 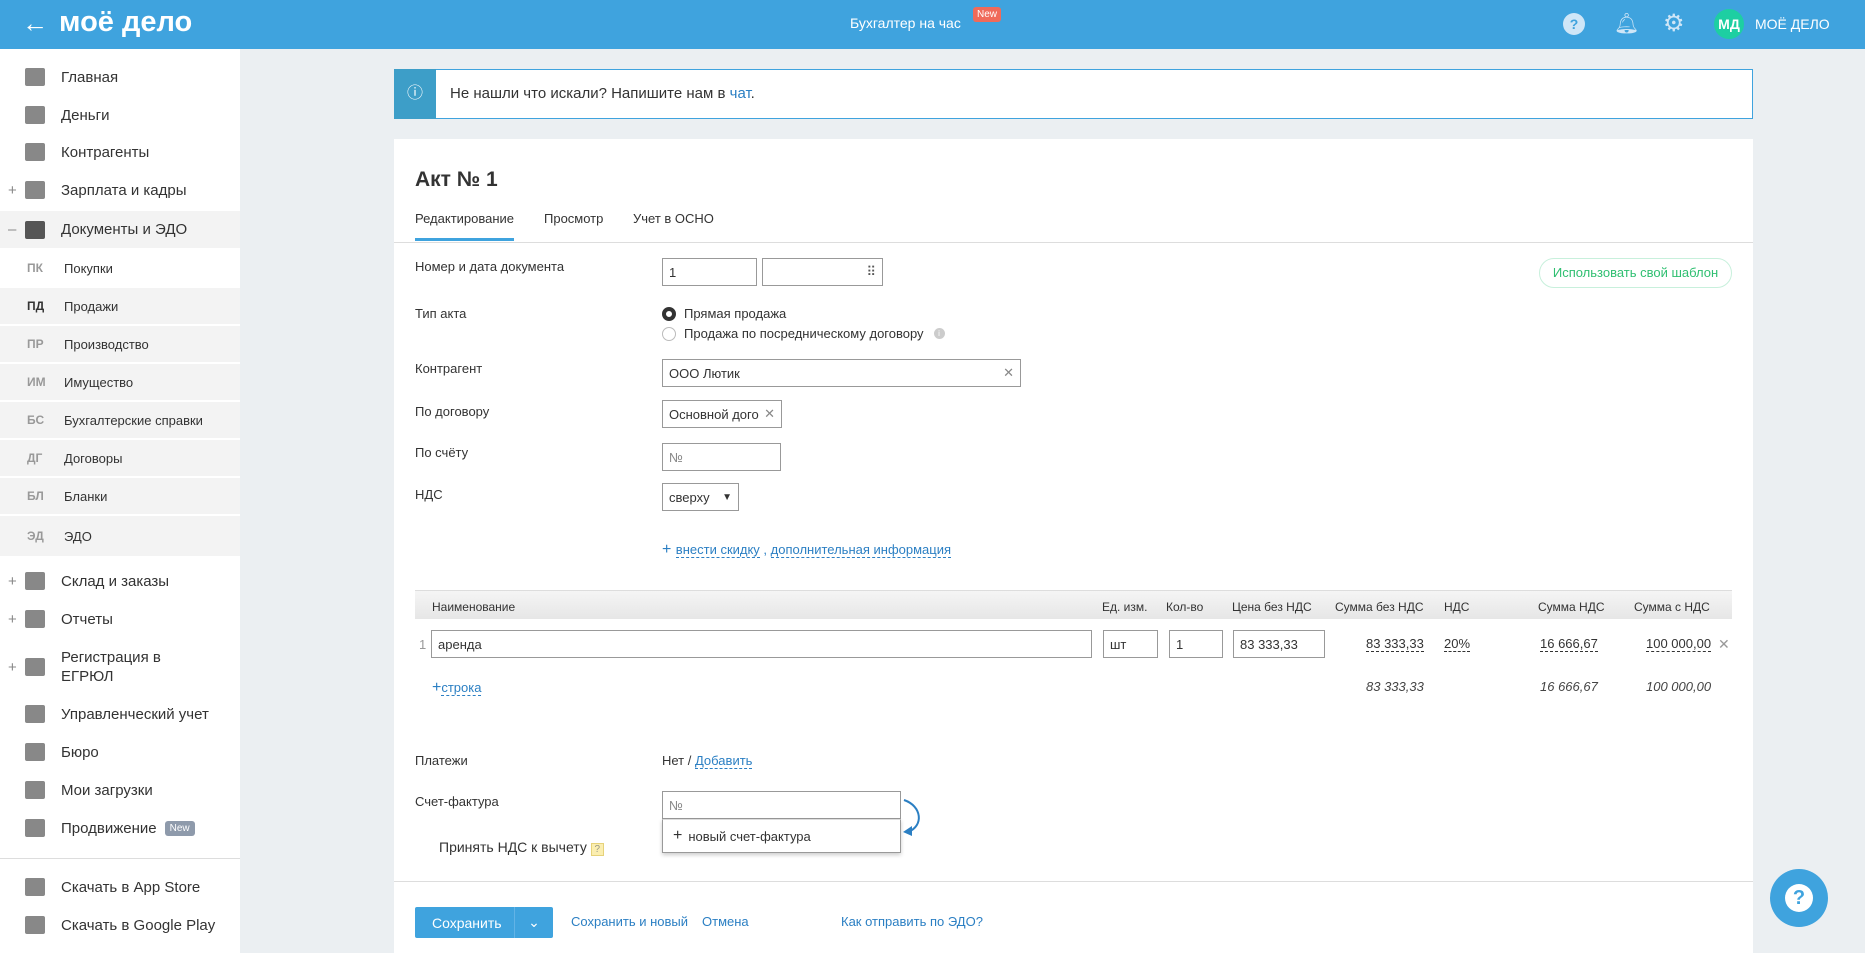 I want to click on label: Продажи, so click(x=91, y=306).